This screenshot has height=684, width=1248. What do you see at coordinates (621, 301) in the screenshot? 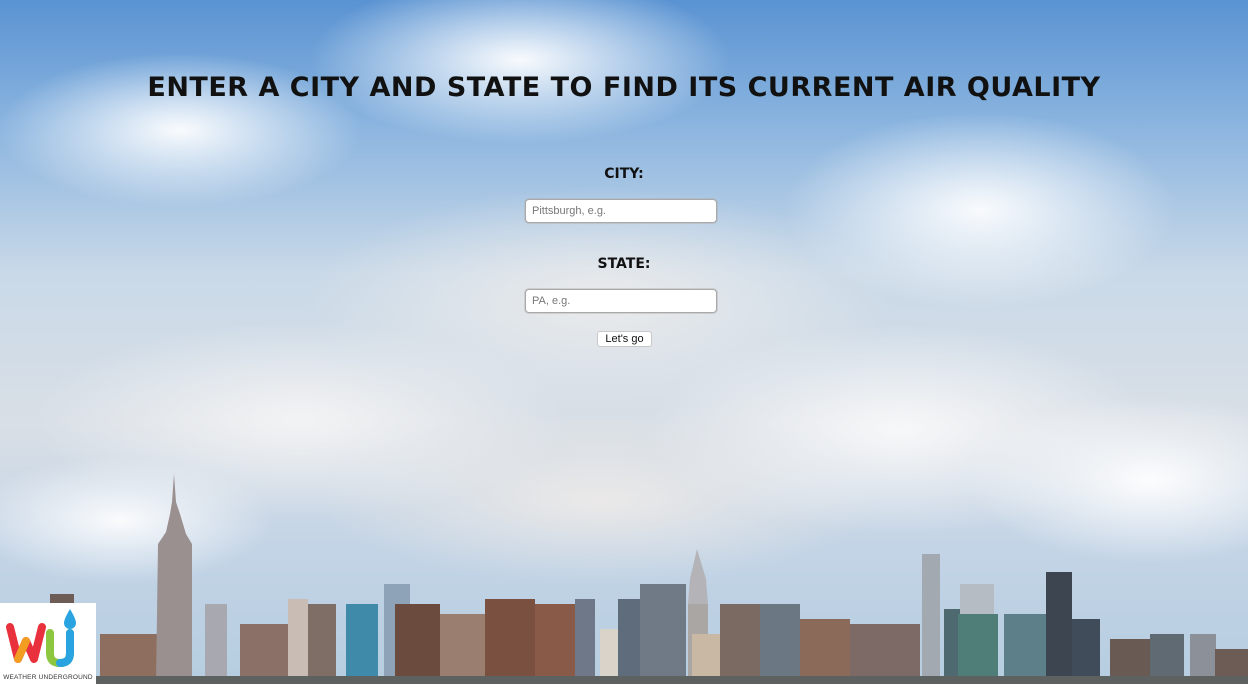
I see `state-input` at bounding box center [621, 301].